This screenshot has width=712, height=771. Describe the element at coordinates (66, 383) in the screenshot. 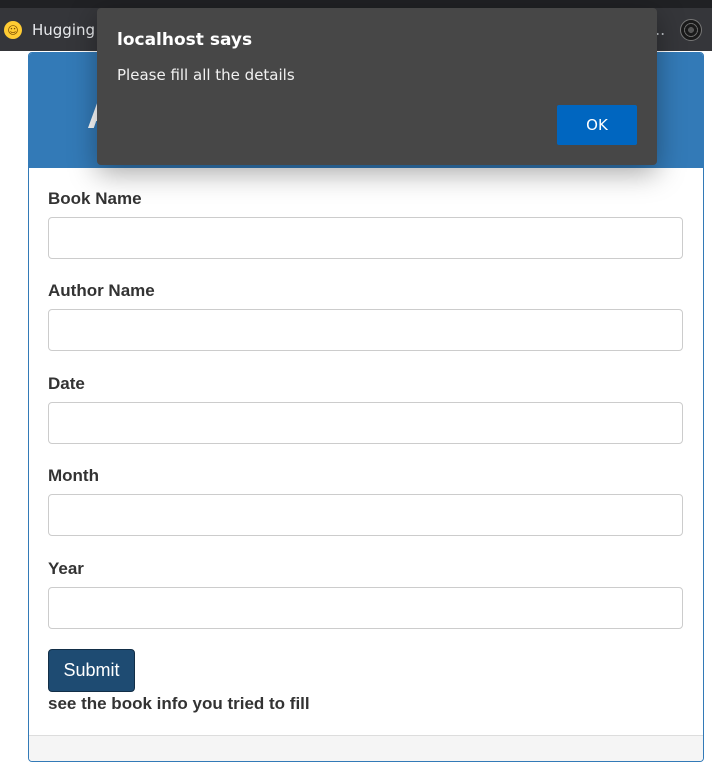

I see `date-label: Date` at that location.